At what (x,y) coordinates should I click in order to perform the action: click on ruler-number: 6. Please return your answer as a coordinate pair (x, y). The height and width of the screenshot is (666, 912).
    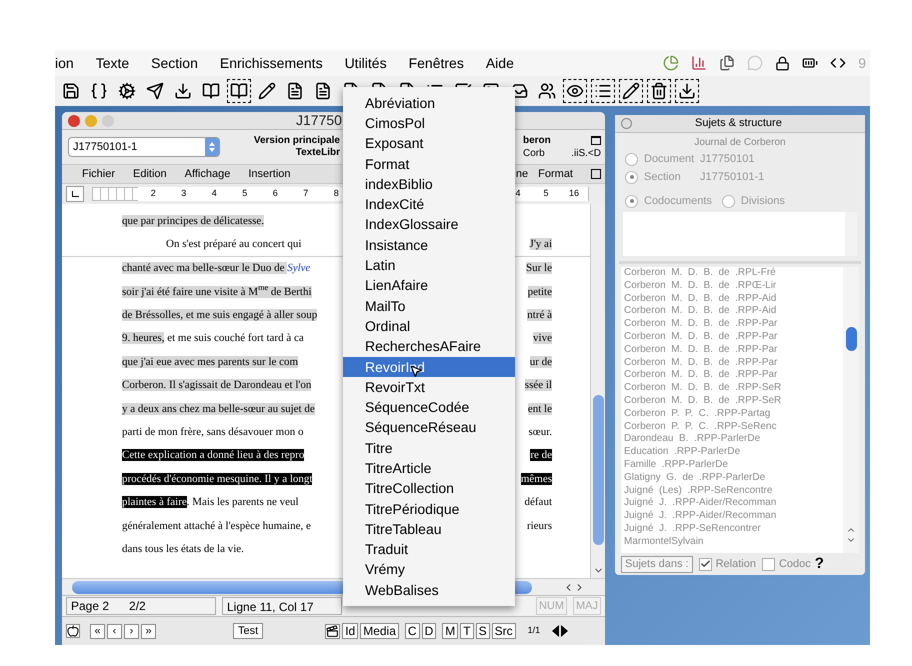
    Looking at the image, I should click on (275, 194).